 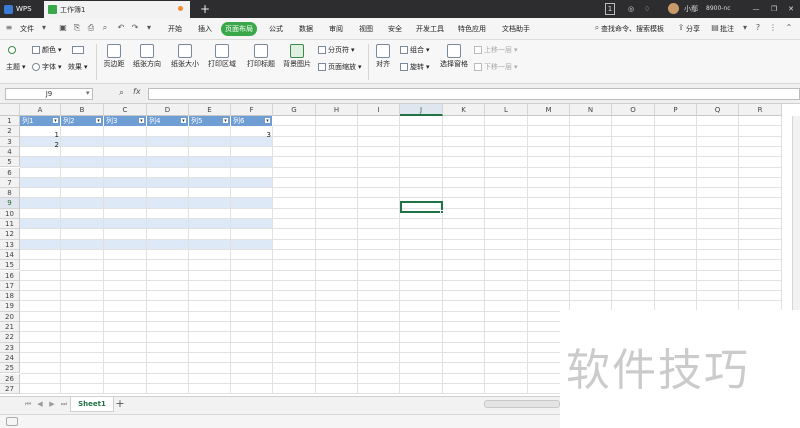 What do you see at coordinates (715, 28) in the screenshot?
I see `comment-icon: ▤` at bounding box center [715, 28].